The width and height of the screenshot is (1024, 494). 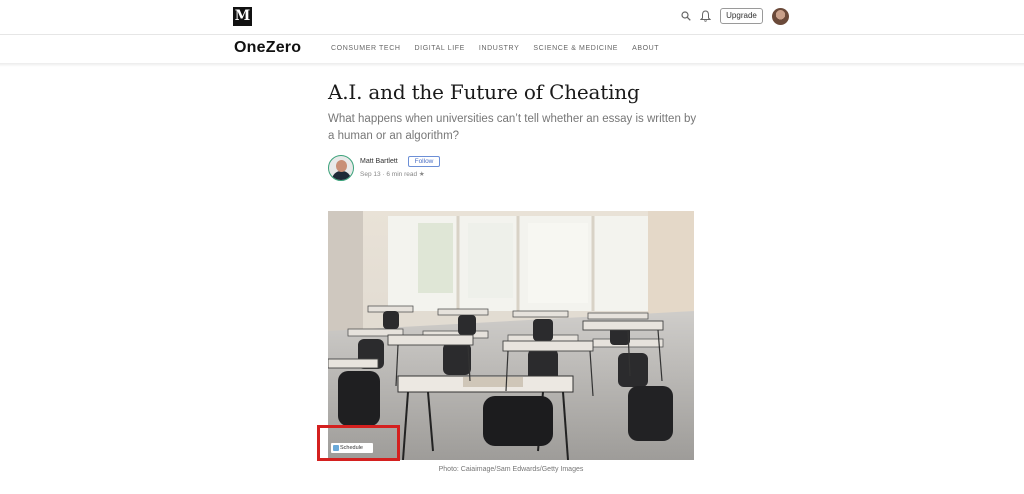 I want to click on medium-logo: M, so click(x=242, y=16).